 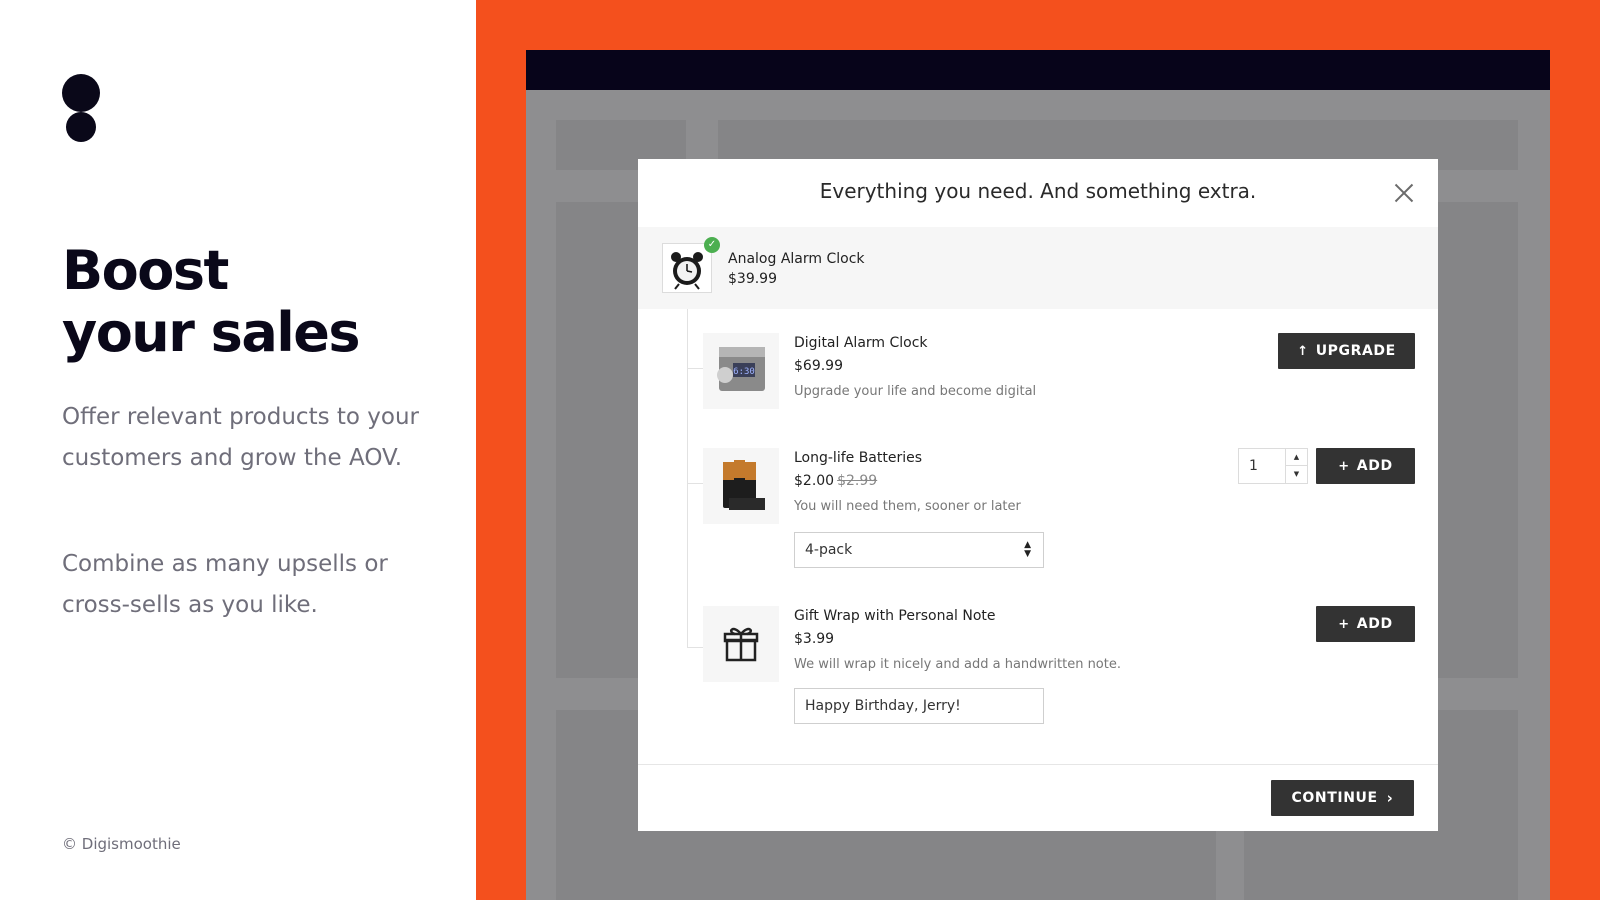 What do you see at coordinates (741, 644) in the screenshot?
I see `gift-icon` at bounding box center [741, 644].